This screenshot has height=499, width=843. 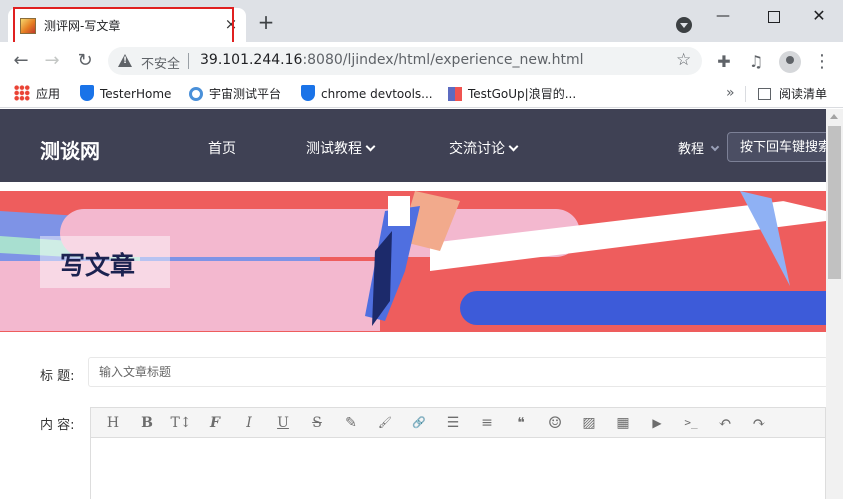 I want to click on bookmark-label: 宇宙测试平台, so click(x=245, y=94).